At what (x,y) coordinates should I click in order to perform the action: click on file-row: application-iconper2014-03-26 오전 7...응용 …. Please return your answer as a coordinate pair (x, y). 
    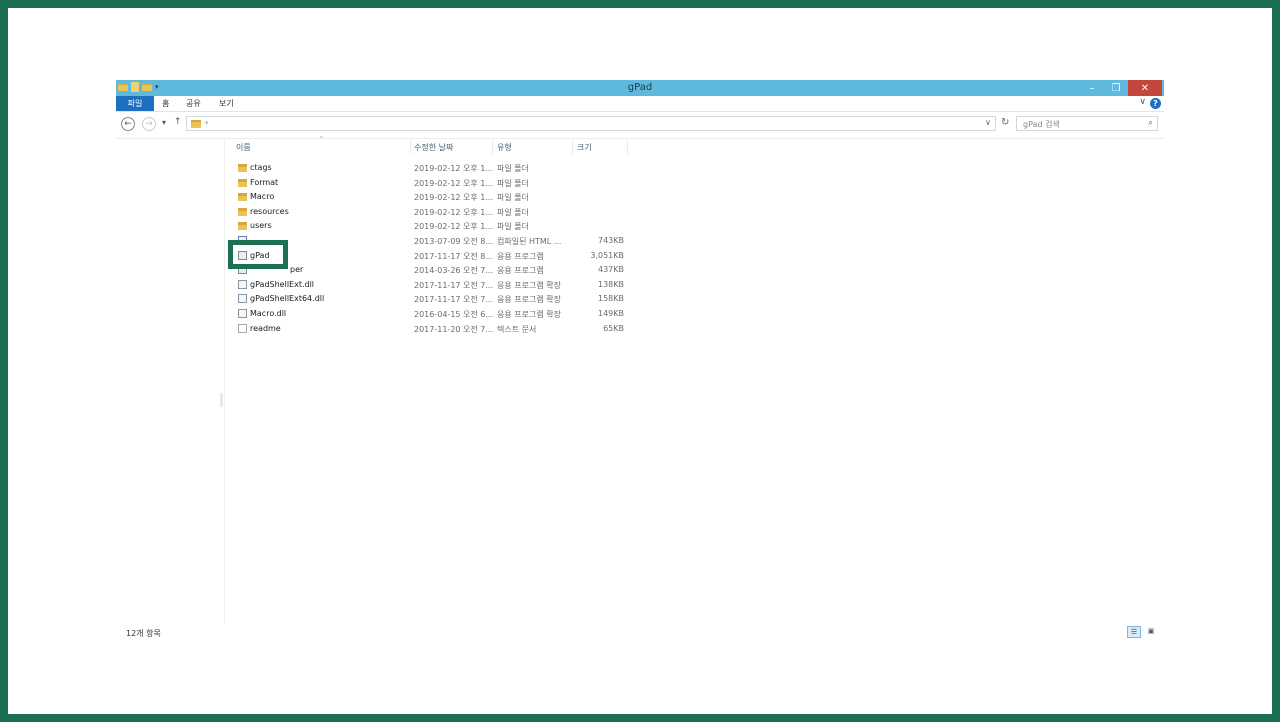
    Looking at the image, I should click on (434, 270).